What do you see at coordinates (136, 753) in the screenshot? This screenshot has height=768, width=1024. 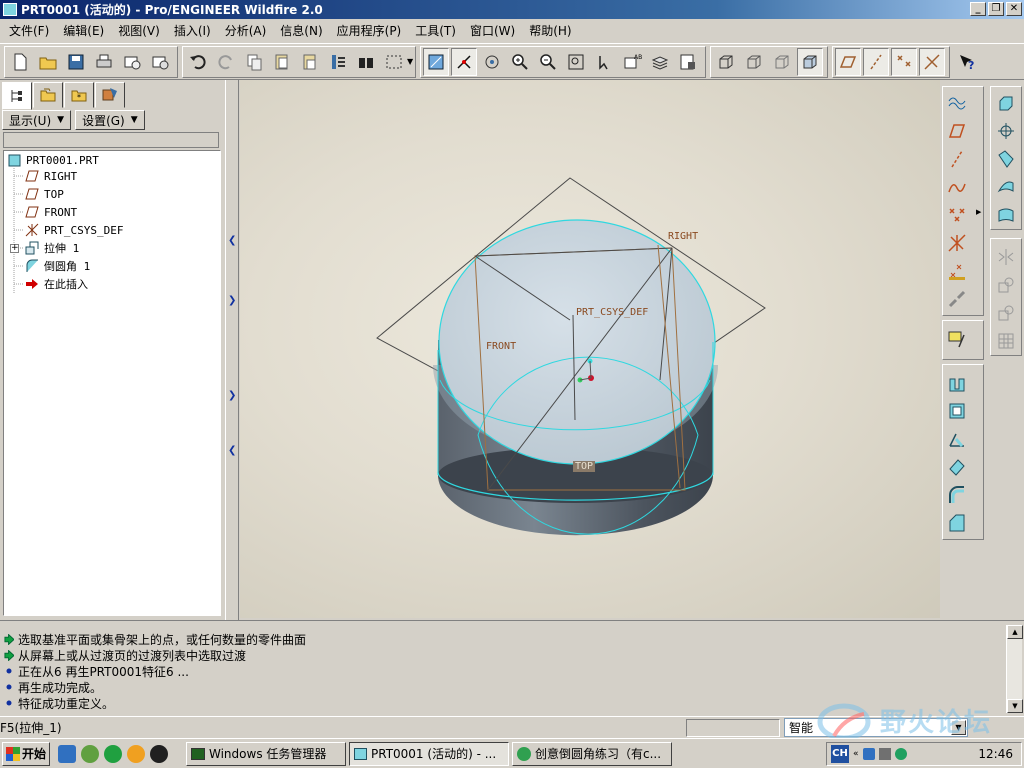 I see `media-player-icon` at bounding box center [136, 753].